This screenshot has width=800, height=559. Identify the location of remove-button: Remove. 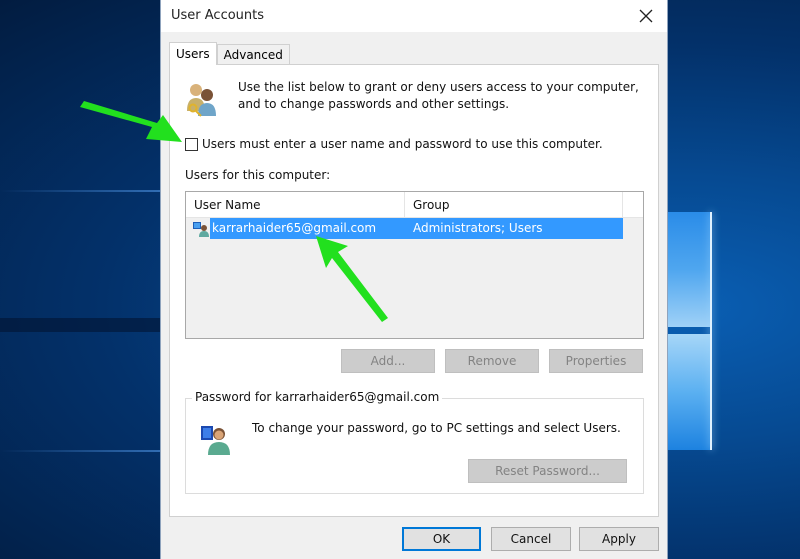
(492, 361).